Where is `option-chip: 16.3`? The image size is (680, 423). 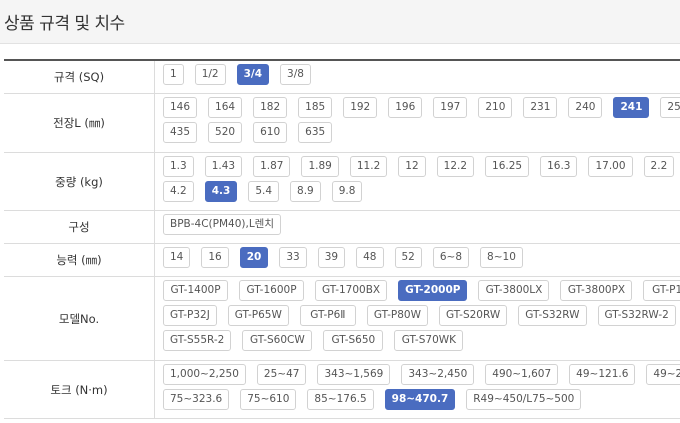 option-chip: 16.3 is located at coordinates (559, 166).